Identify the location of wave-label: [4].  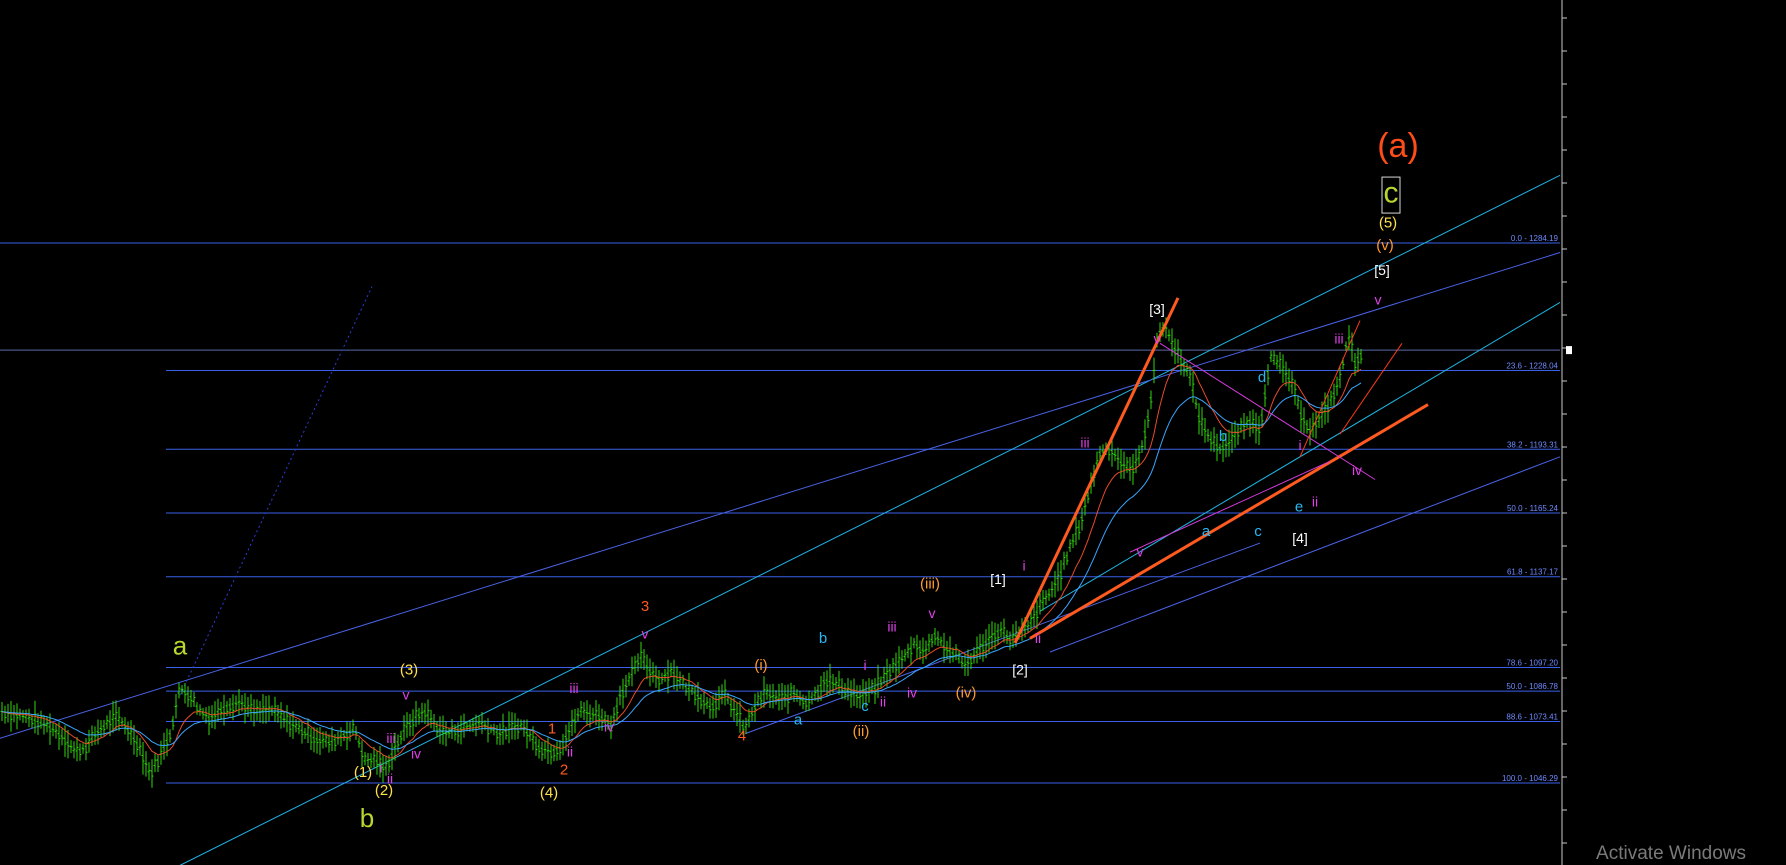
(1300, 538).